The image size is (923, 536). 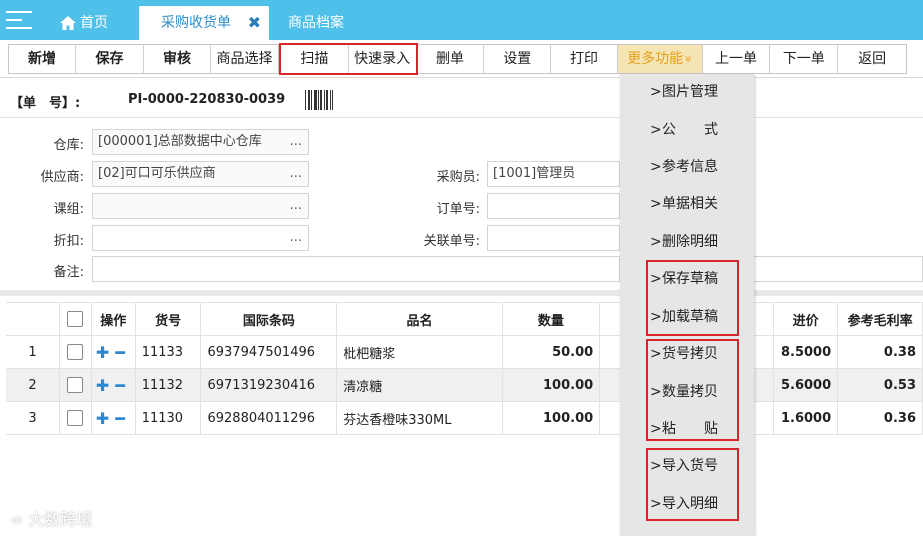 What do you see at coordinates (42, 59) in the screenshot?
I see `add-button: 新增` at bounding box center [42, 59].